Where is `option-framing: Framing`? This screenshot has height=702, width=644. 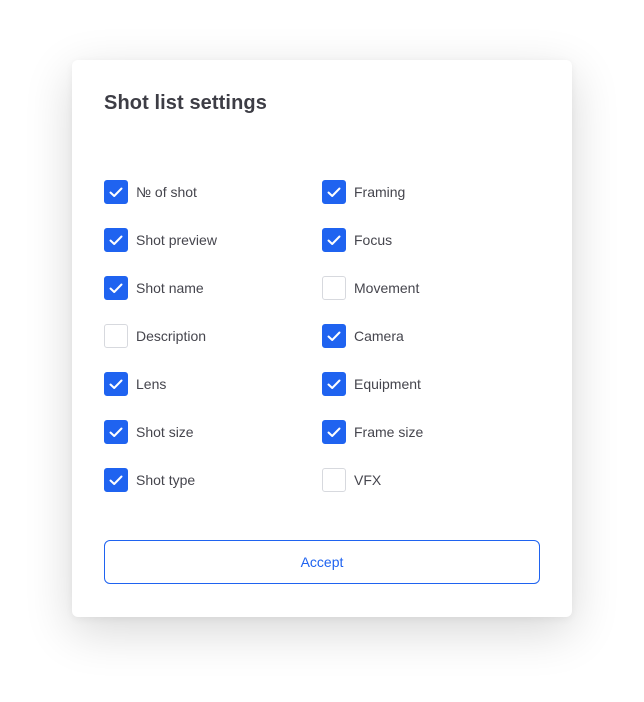
option-framing: Framing is located at coordinates (372, 192).